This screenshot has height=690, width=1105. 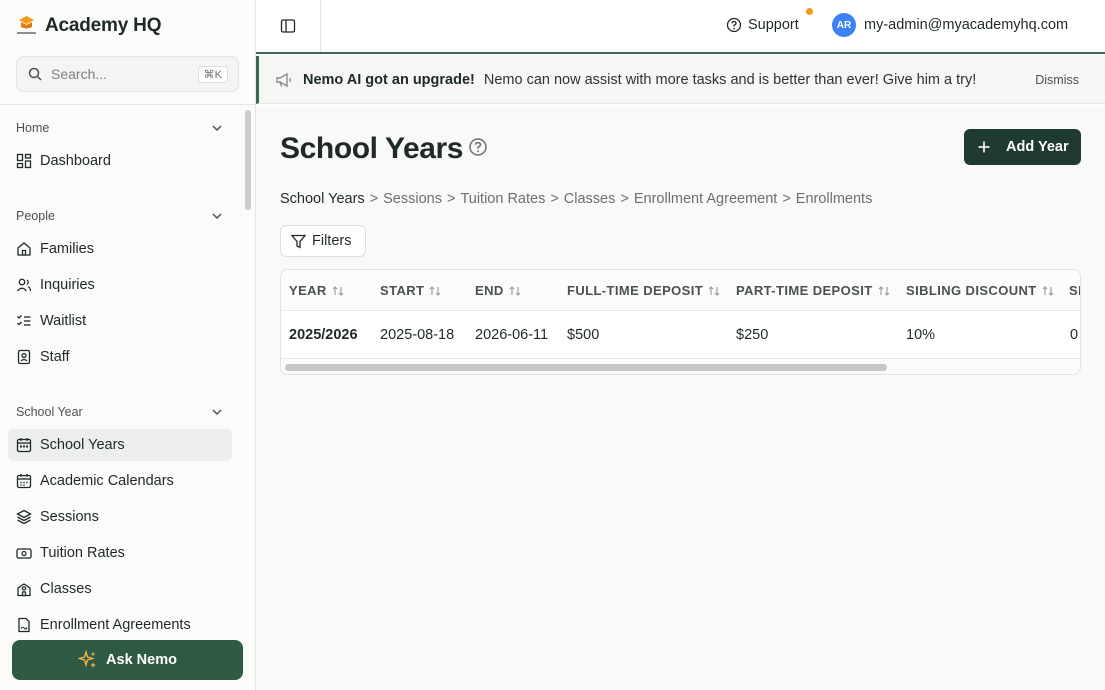 What do you see at coordinates (773, 25) in the screenshot?
I see `support-label: Support` at bounding box center [773, 25].